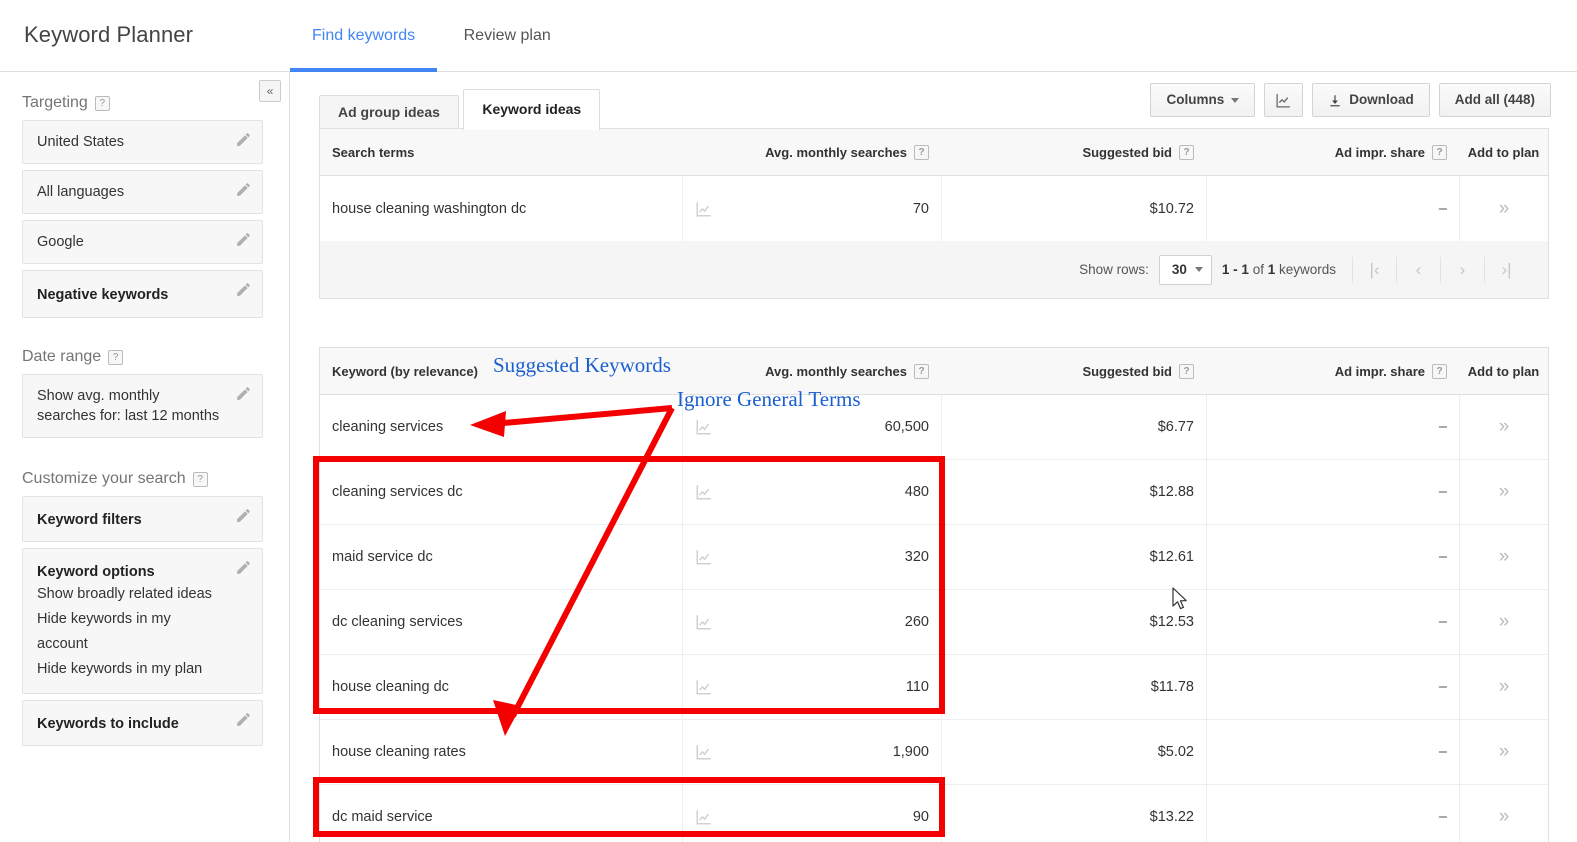  I want to click on cell-suggested-bid: $13.22, so click(1073, 813).